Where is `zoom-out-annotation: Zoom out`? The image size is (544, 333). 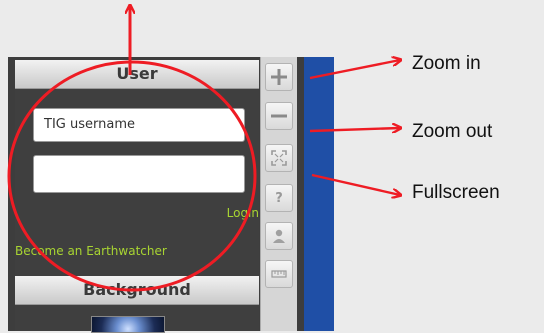 zoom-out-annotation: Zoom out is located at coordinates (452, 131).